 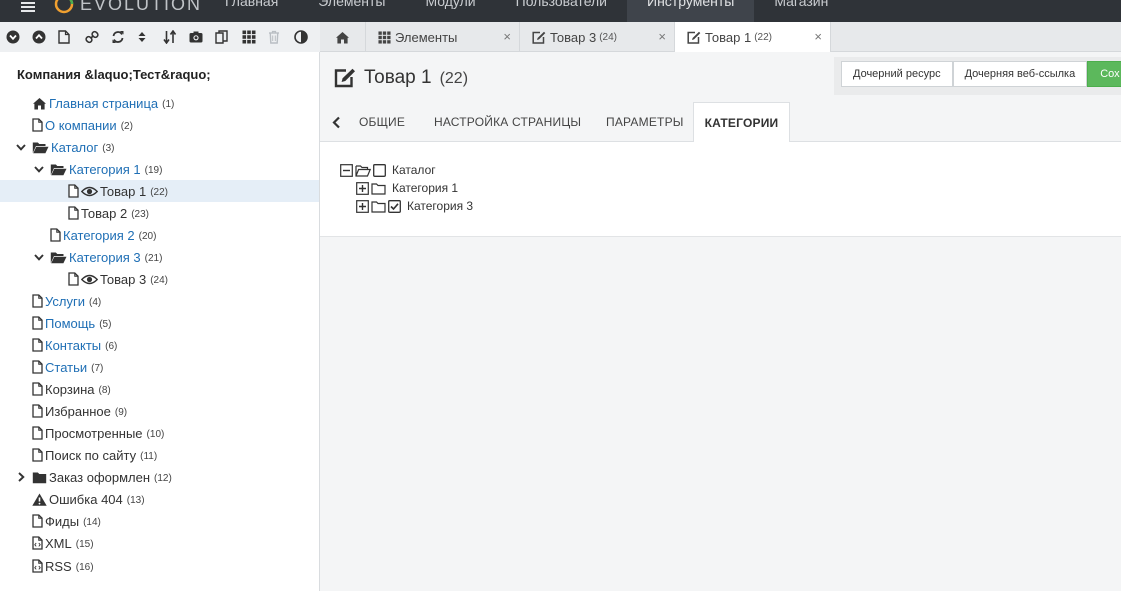 What do you see at coordinates (159, 499) in the screenshot?
I see `tree-item: Ошибка 404 (13)` at bounding box center [159, 499].